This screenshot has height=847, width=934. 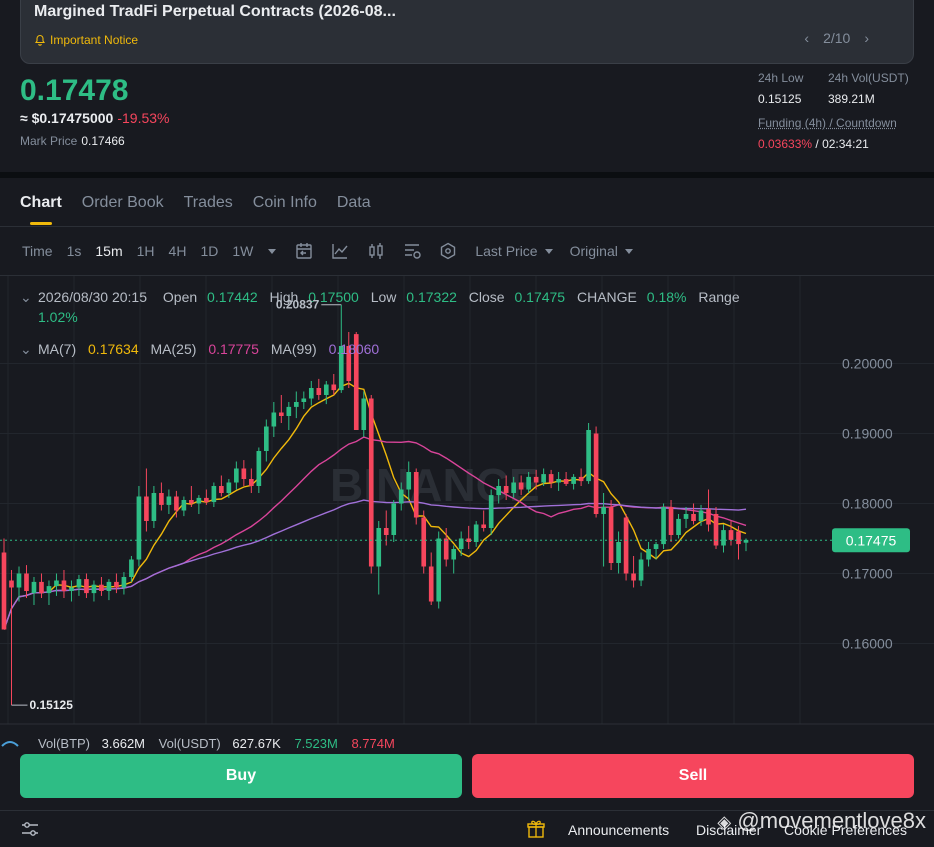 I want to click on ma99-label: MA(99), so click(x=294, y=349).